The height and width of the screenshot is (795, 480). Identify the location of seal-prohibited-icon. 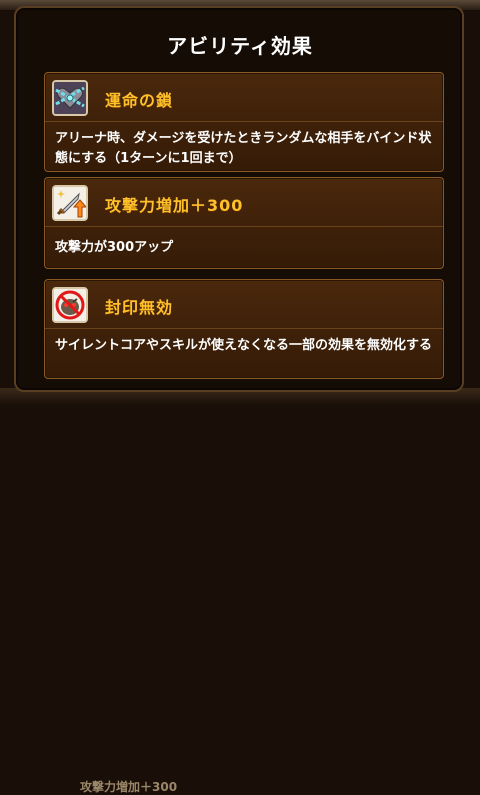
(70, 305).